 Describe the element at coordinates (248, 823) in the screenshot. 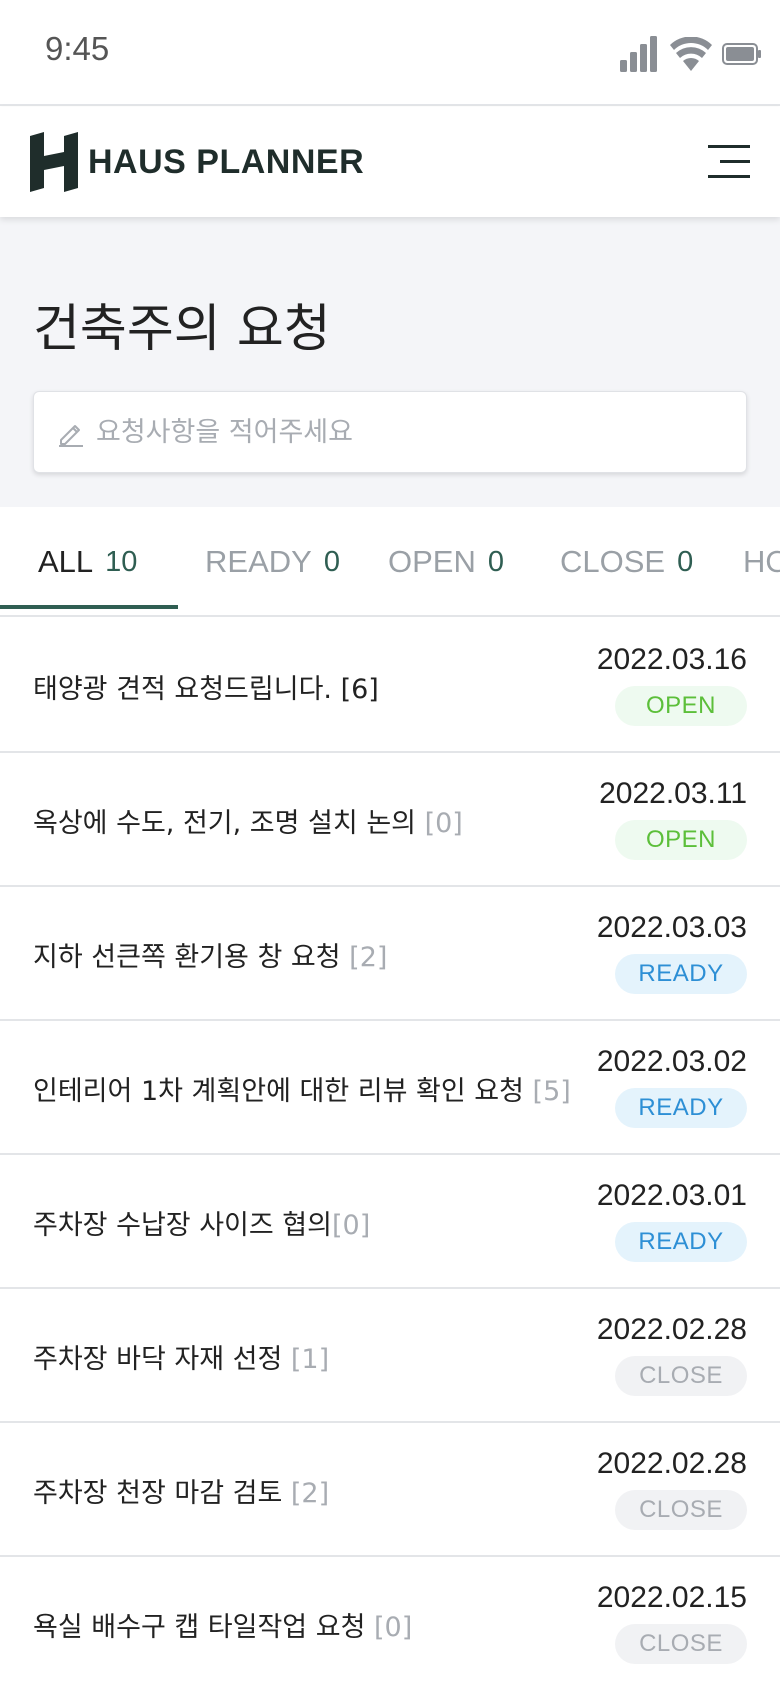

I see `request-title: 옥상에 수도, 전기, 조명 설치 논의 [0]` at that location.